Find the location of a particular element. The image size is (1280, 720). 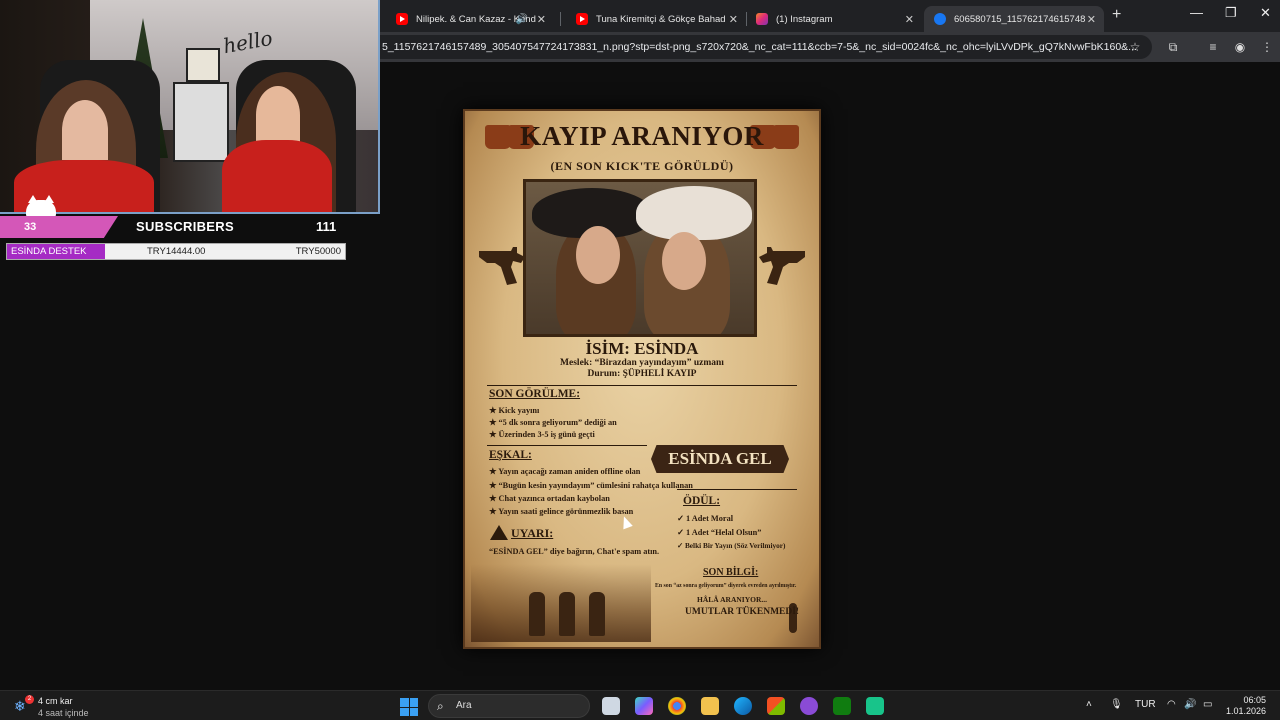

tab-facebook-image: 606580715_115762174615748 ✕ is located at coordinates (1014, 19).